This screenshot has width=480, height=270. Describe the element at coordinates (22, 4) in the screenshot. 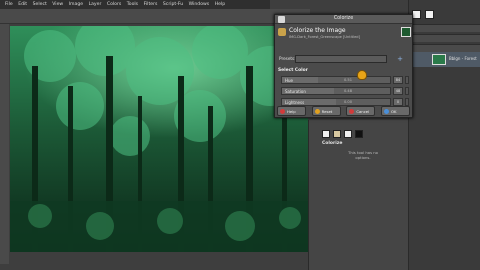

I see `menu-edit: Edit` at that location.